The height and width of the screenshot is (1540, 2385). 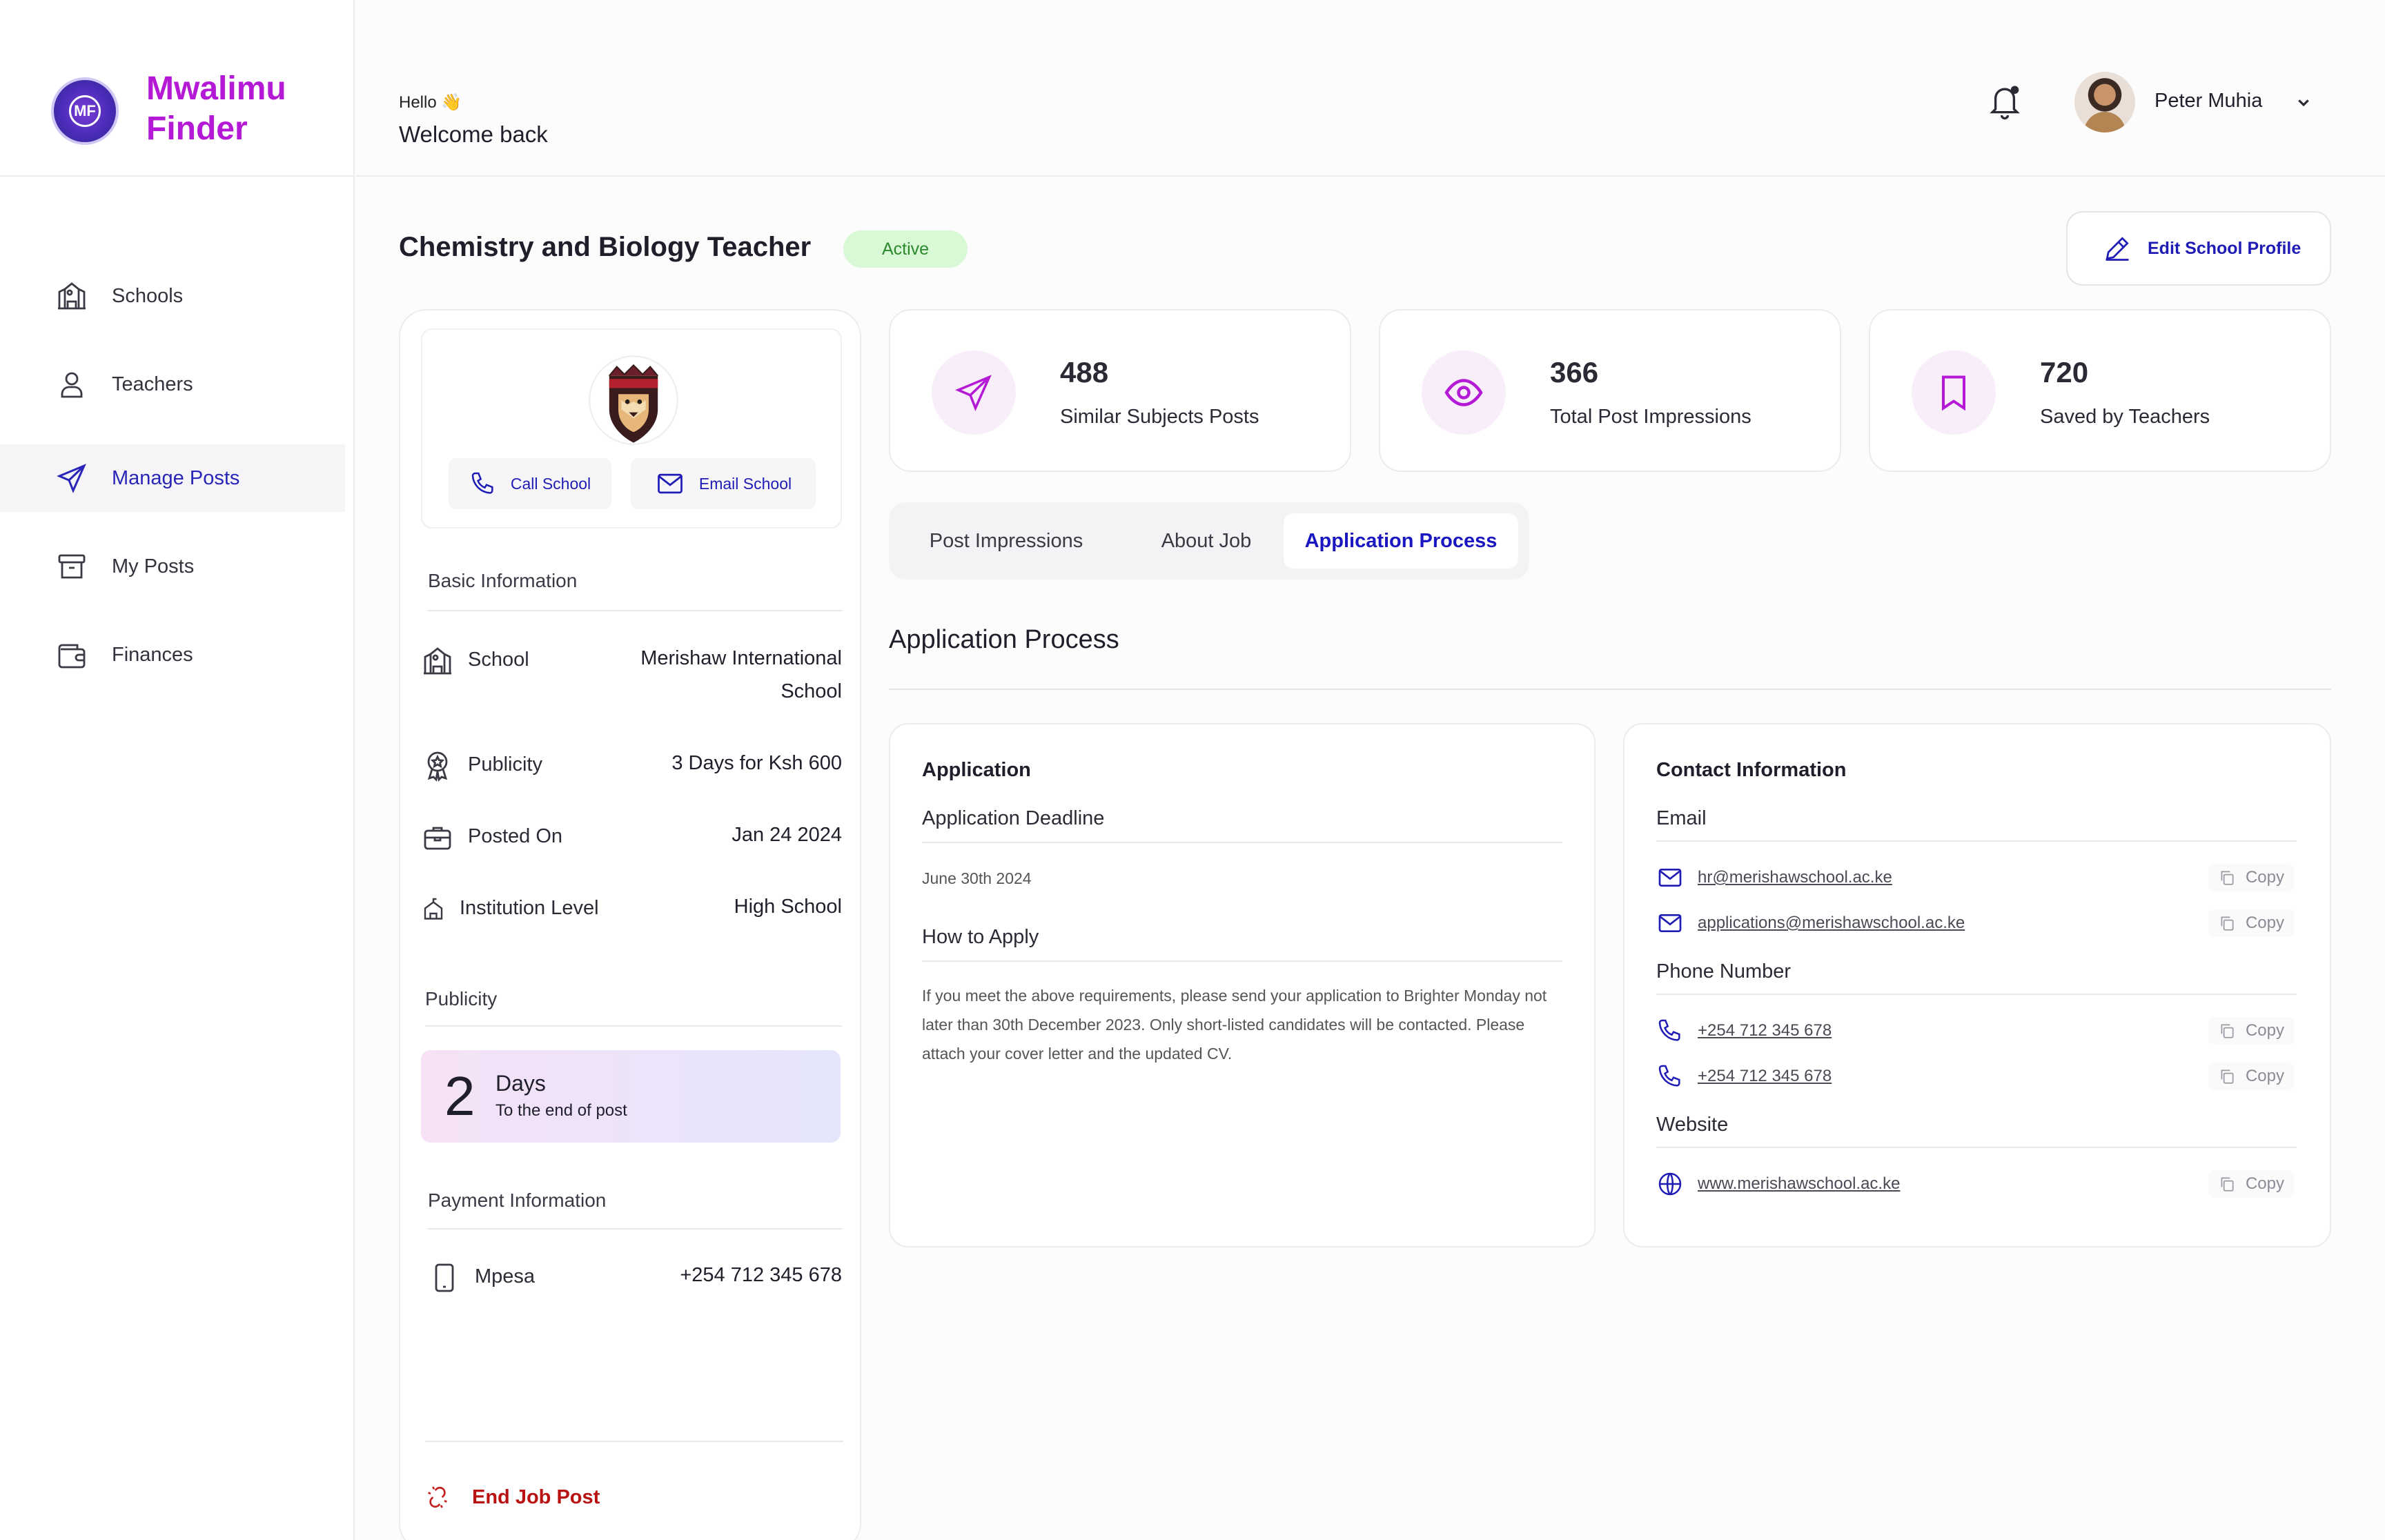 What do you see at coordinates (72, 567) in the screenshot?
I see `archive-icon` at bounding box center [72, 567].